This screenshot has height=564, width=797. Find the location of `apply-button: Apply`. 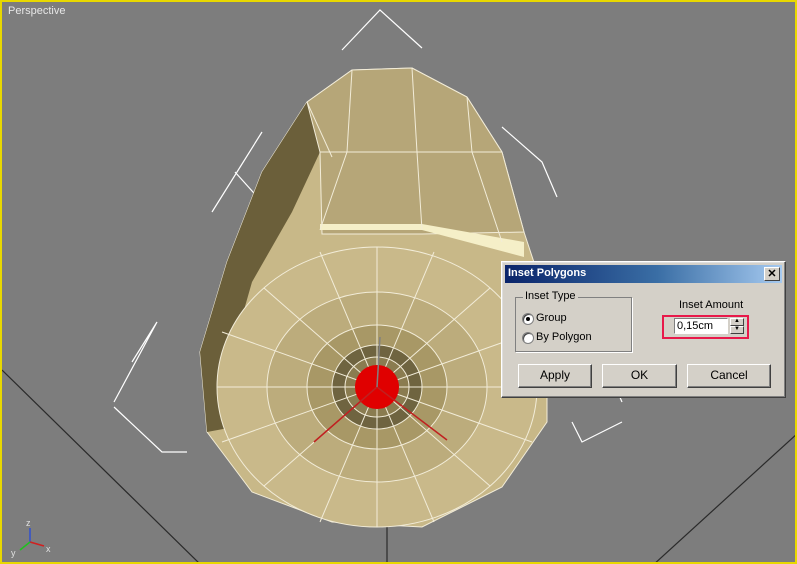

apply-button: Apply is located at coordinates (555, 376).